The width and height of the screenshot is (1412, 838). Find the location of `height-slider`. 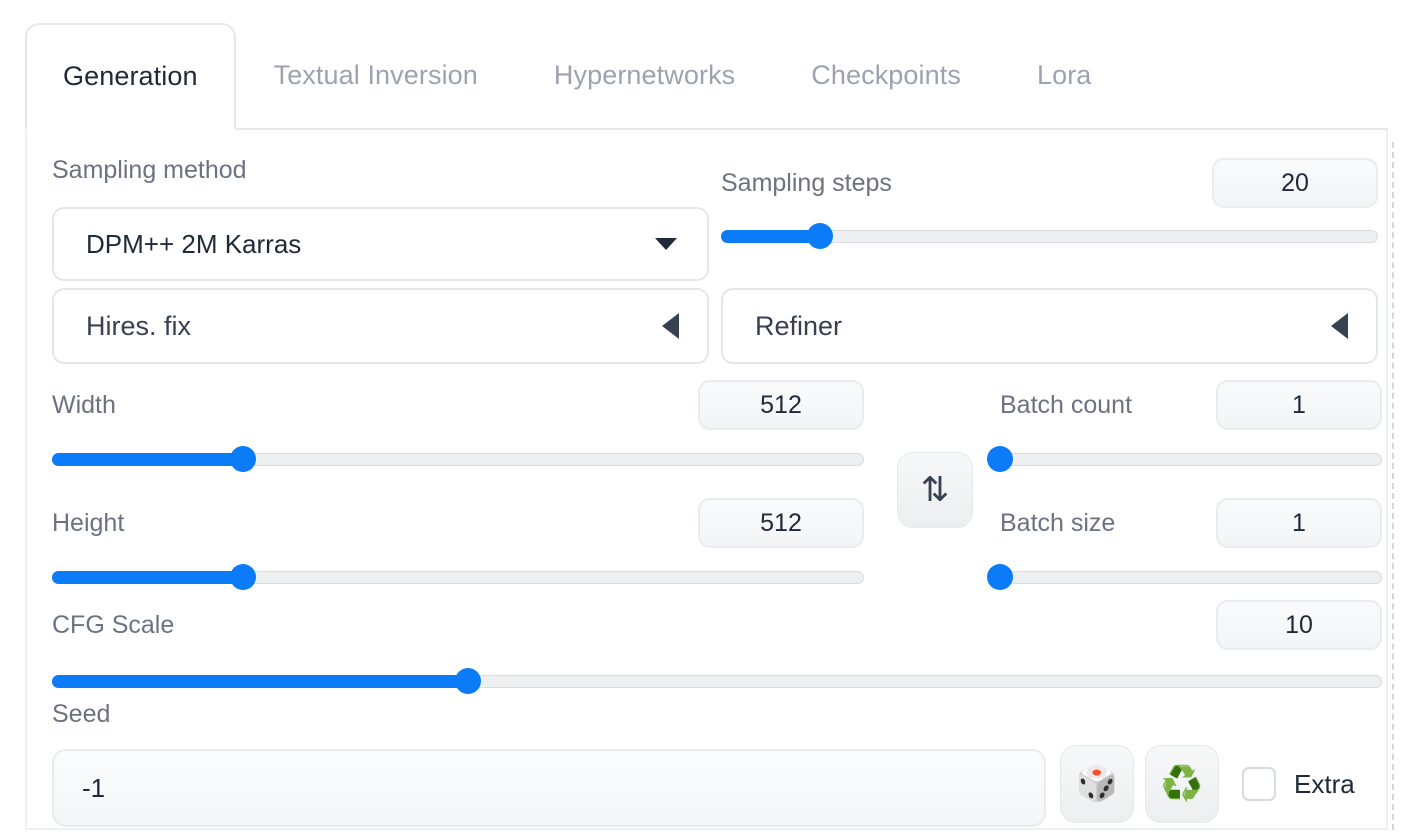

height-slider is located at coordinates (458, 577).